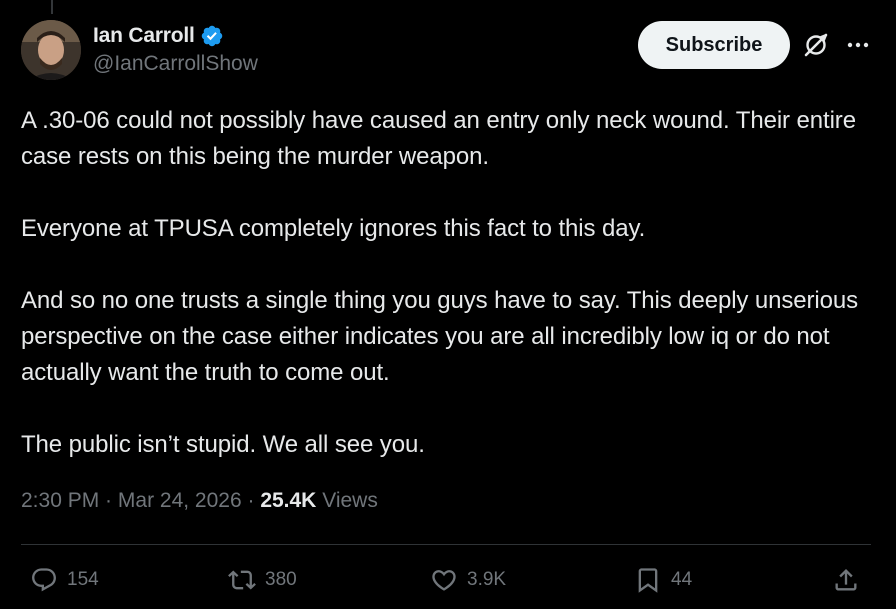 The image size is (896, 609). I want to click on tweet-paragraph: The public isn’t stupid. We all see you., so click(223, 444).